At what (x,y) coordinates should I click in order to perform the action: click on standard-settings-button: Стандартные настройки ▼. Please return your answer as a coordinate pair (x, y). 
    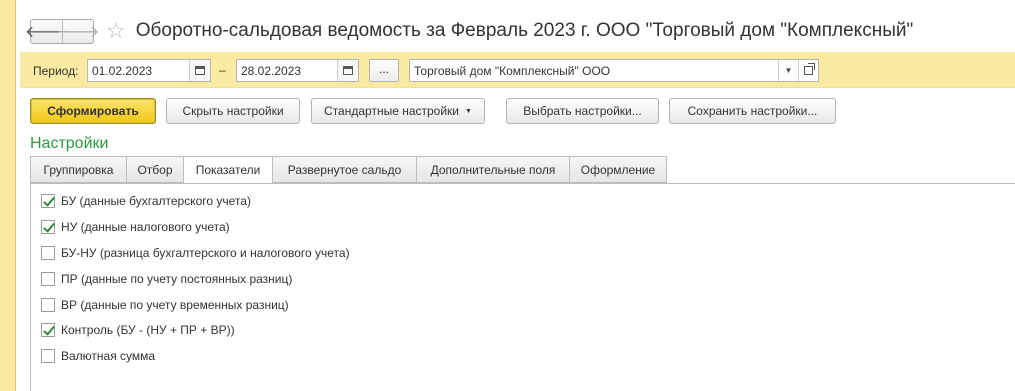
    Looking at the image, I should click on (398, 111).